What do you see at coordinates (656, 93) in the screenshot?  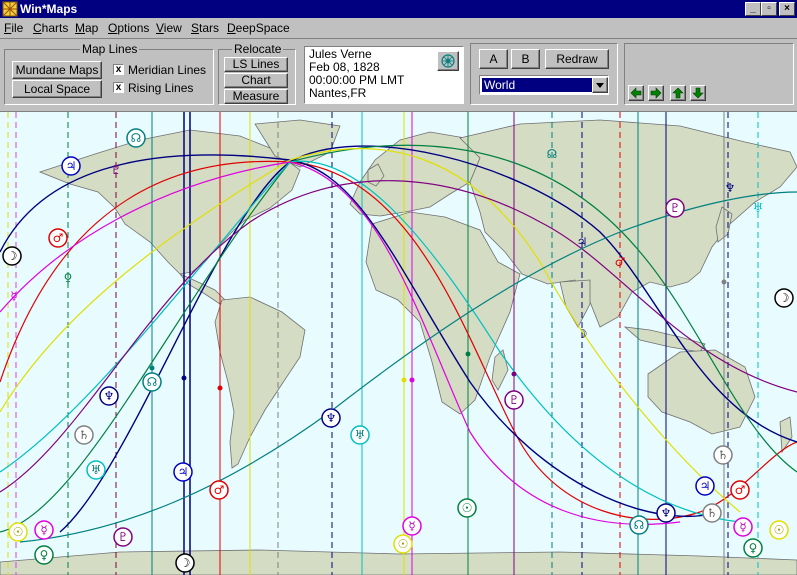 I see `pan-right-button` at bounding box center [656, 93].